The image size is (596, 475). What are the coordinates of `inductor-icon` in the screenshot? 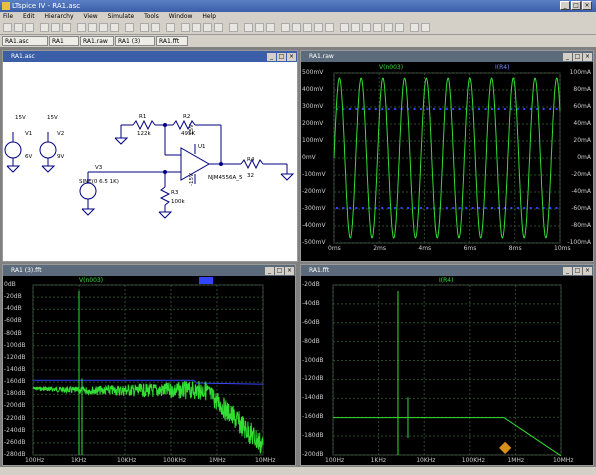 It's located at (307, 27).